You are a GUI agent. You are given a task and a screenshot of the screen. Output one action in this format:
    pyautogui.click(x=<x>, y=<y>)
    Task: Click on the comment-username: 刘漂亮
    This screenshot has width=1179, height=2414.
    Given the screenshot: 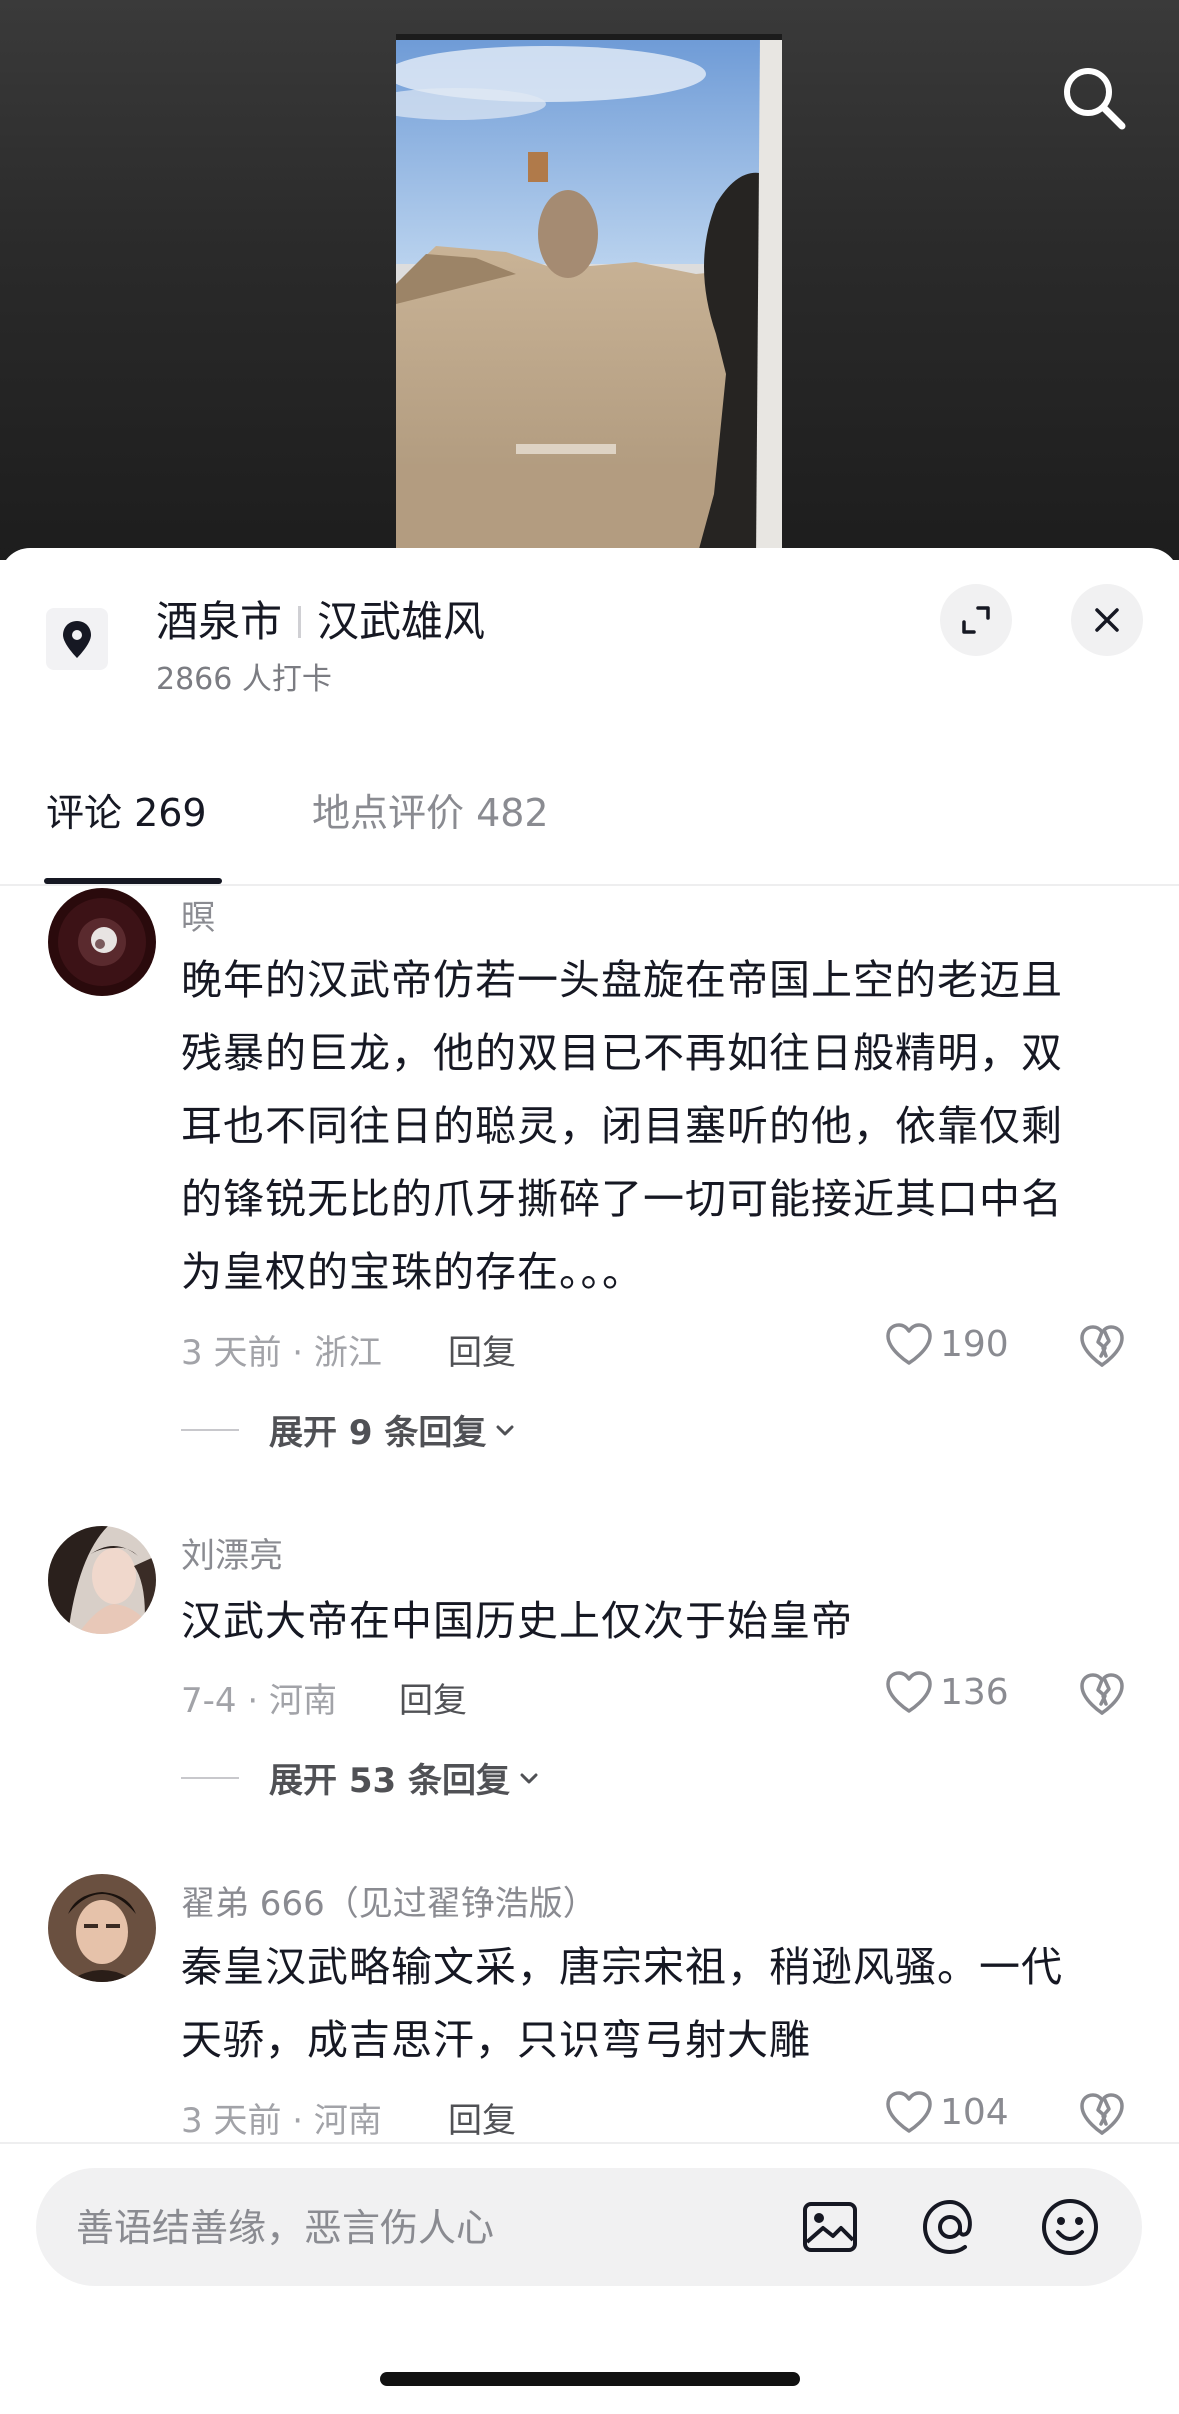 What is the action you would take?
    pyautogui.click(x=232, y=1552)
    